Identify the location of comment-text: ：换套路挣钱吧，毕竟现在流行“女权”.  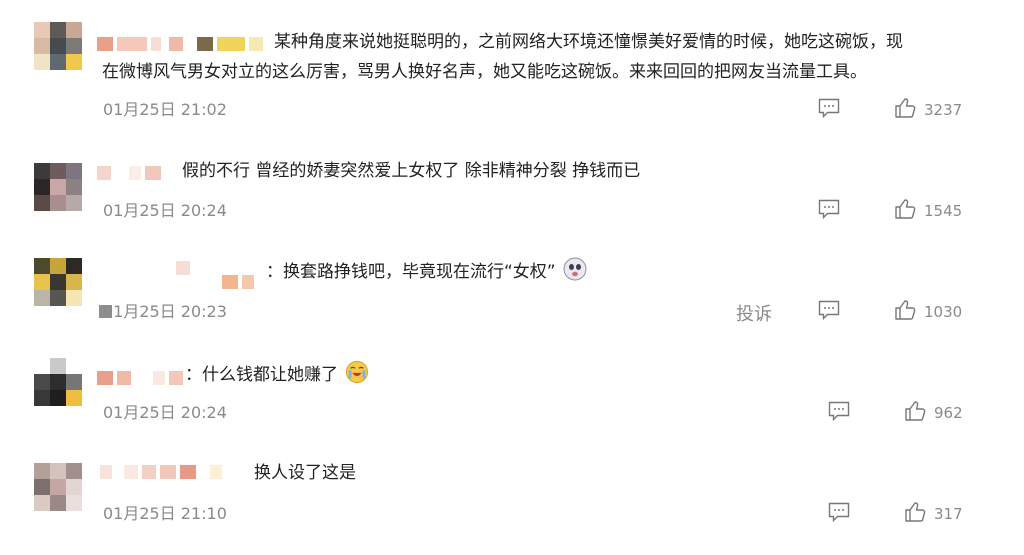
(426, 272).